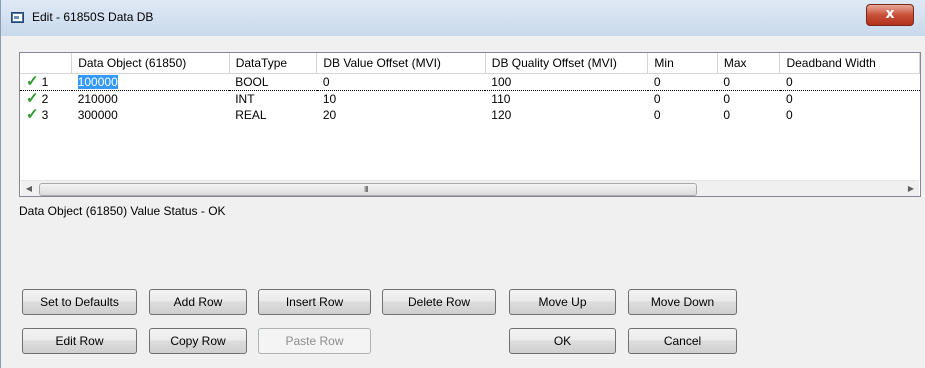  What do you see at coordinates (46, 63) in the screenshot?
I see `column-header-index` at bounding box center [46, 63].